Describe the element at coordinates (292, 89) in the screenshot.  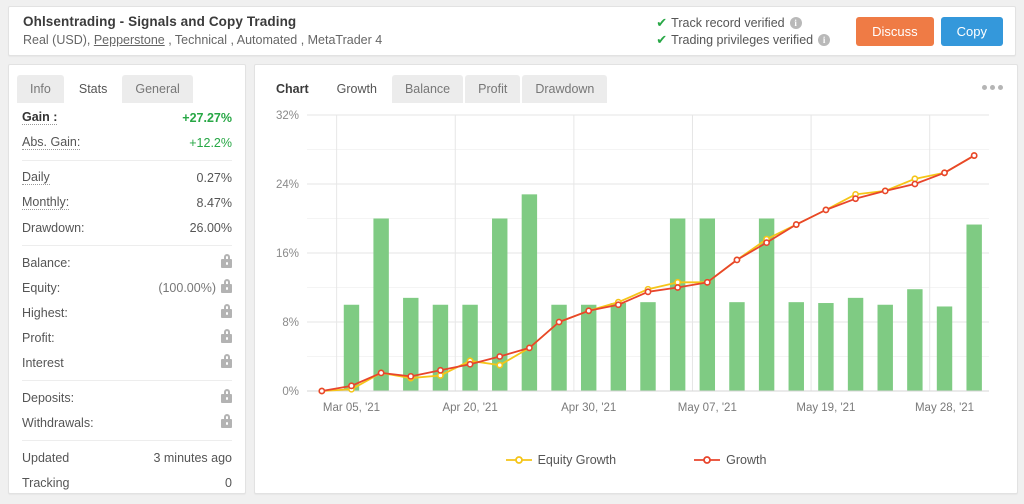
I see `chart-section-label: Chart` at that location.